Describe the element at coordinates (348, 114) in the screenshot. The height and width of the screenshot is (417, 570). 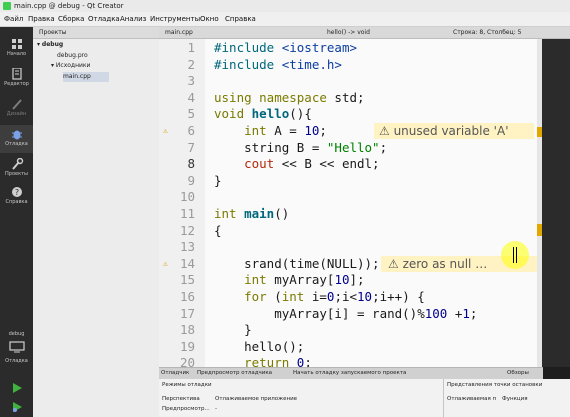
I see `code-line: 5 void hello(){` at that location.